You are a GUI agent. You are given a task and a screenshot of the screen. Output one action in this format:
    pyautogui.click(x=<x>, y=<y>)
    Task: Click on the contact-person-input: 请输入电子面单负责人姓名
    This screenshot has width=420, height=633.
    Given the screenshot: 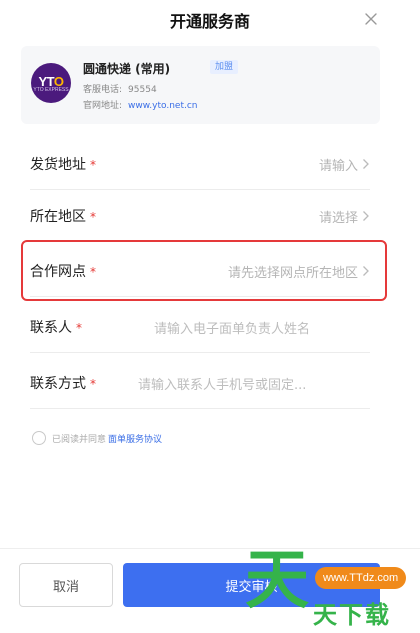 What is the action you would take?
    pyautogui.click(x=232, y=327)
    